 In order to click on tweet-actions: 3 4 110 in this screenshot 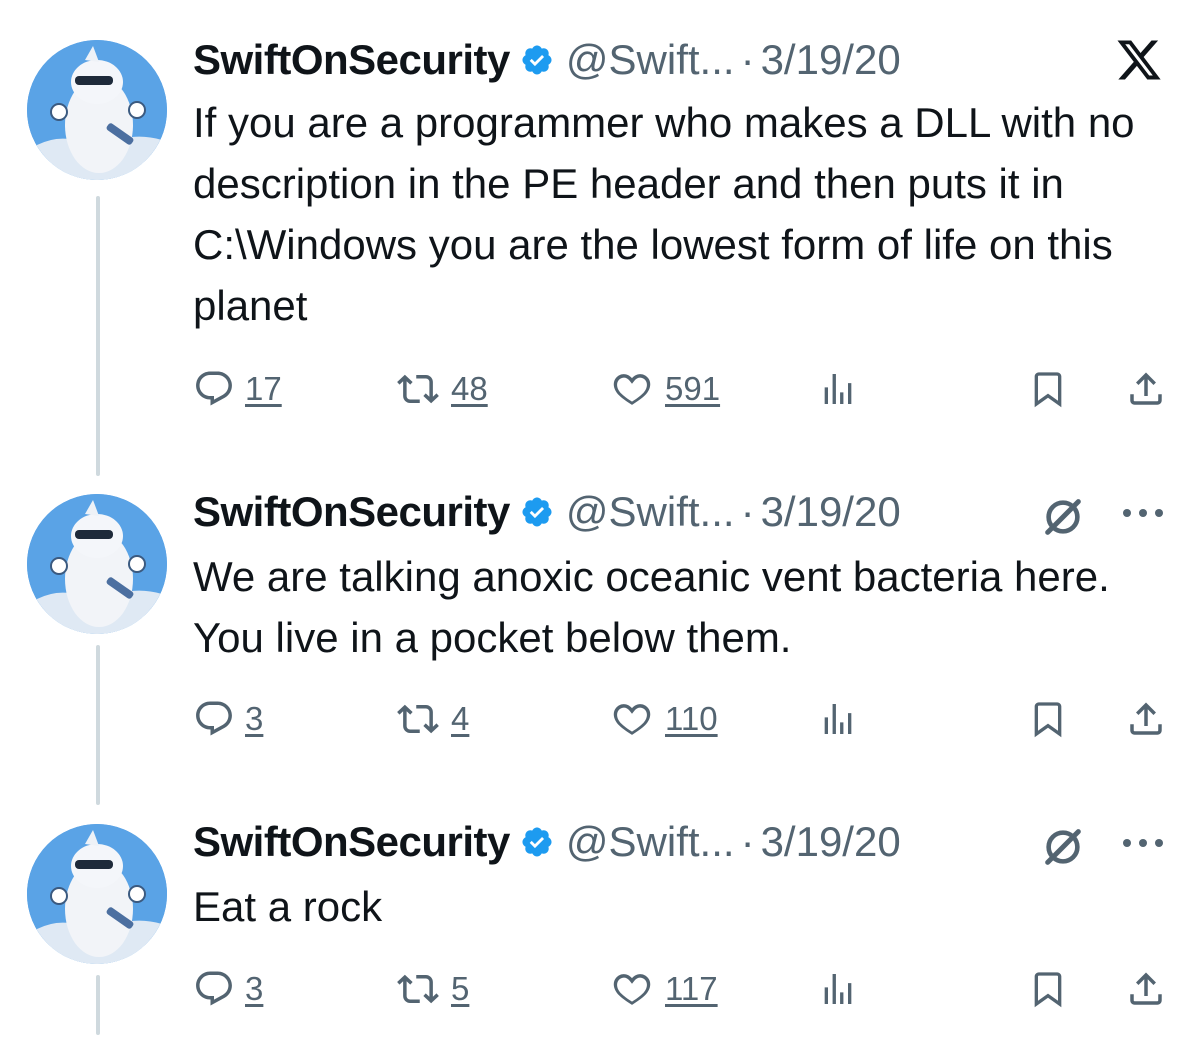, I will do `click(685, 719)`.